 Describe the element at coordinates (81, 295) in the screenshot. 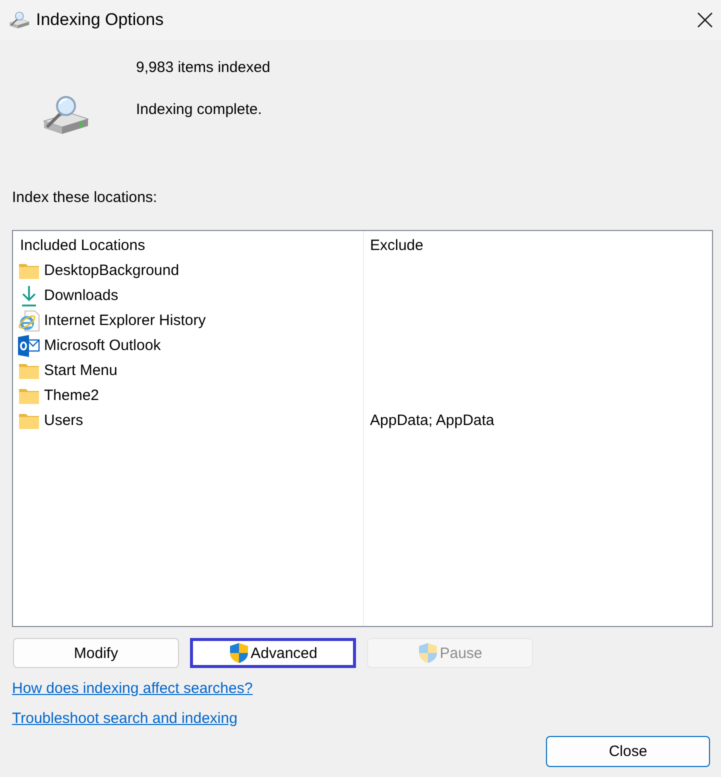

I see `location-item: Downloads` at that location.